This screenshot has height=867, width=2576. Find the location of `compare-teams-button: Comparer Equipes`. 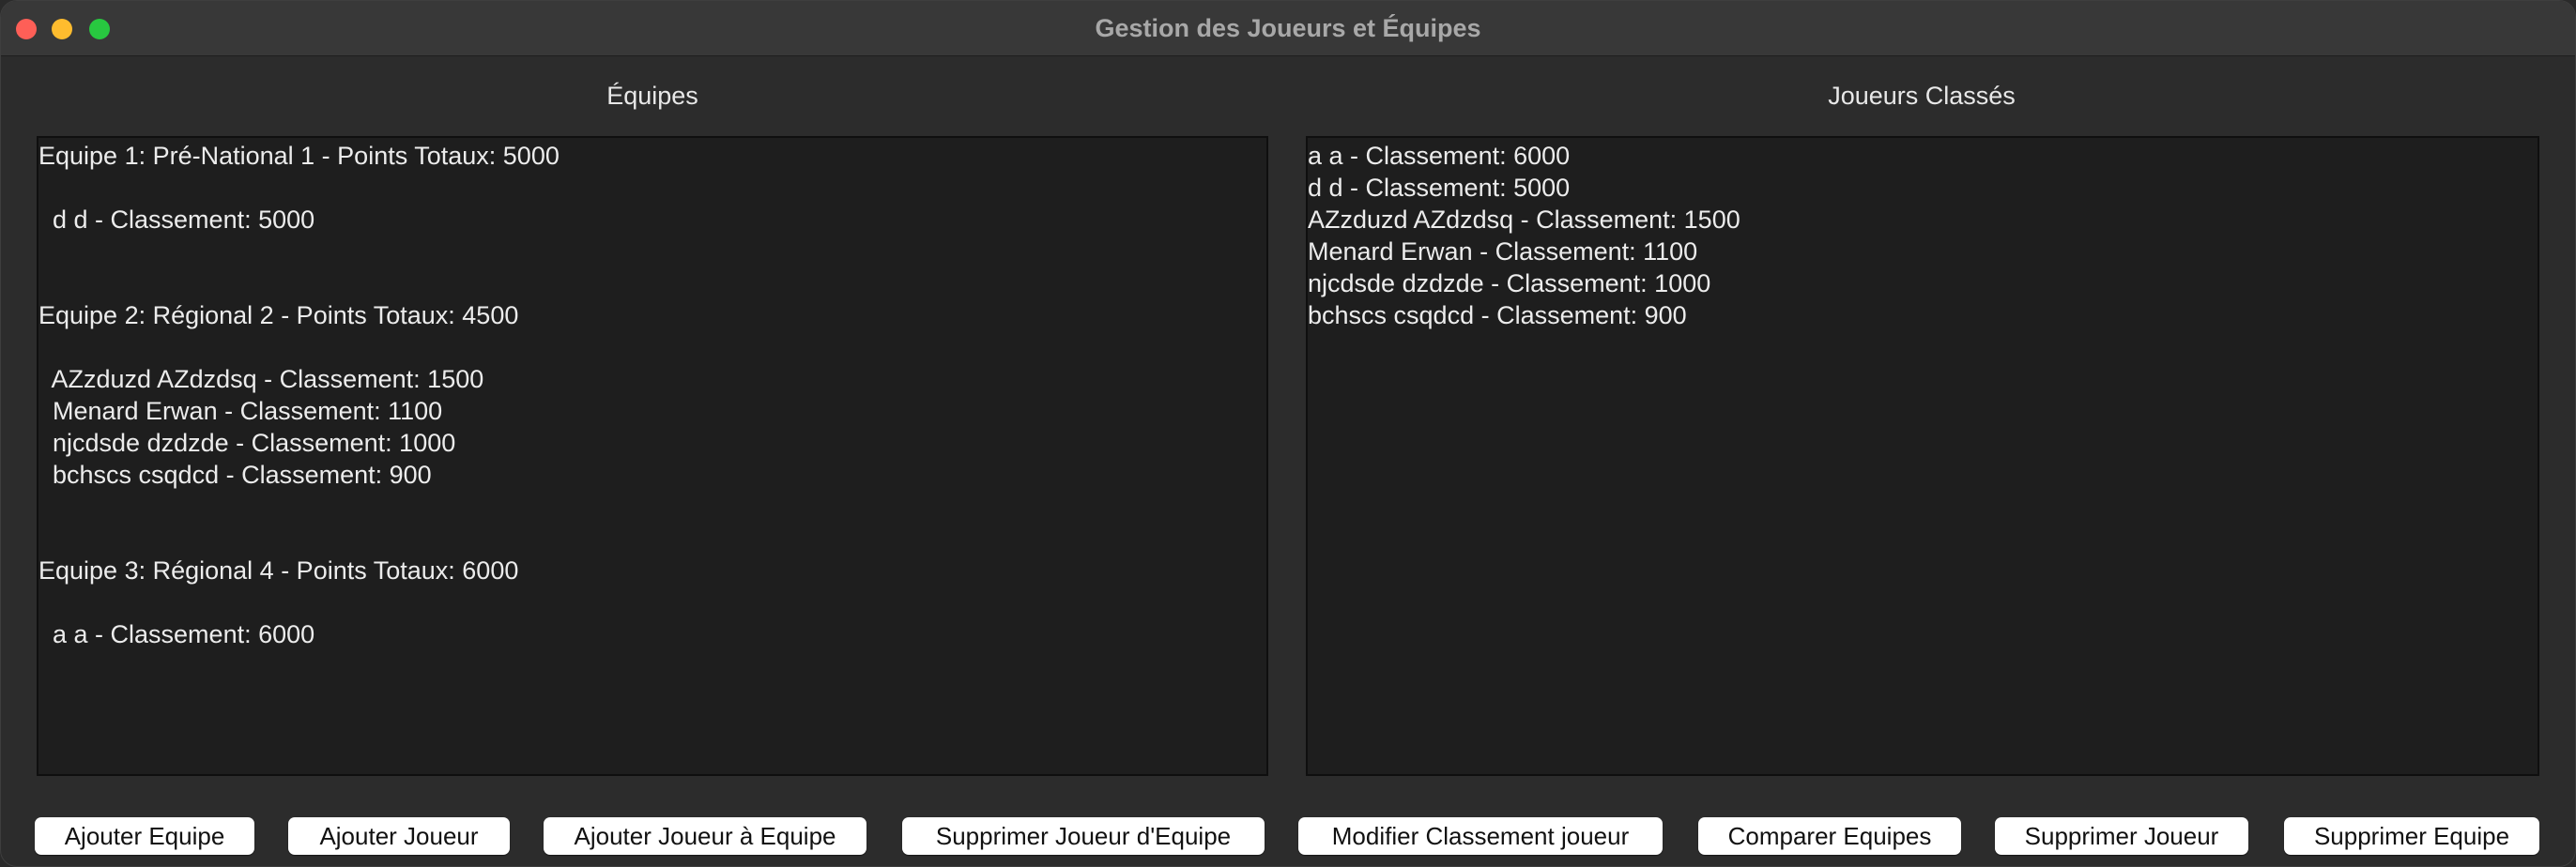

compare-teams-button: Comparer Equipes is located at coordinates (1830, 836).